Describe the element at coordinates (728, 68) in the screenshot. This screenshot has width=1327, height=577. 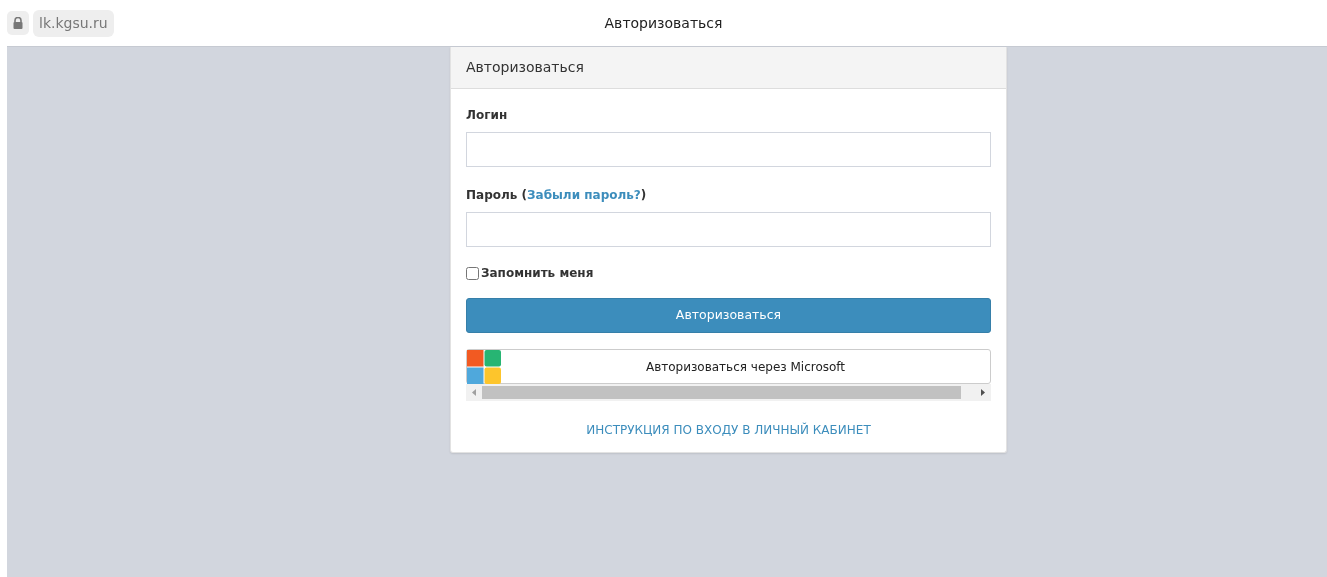
I see `card-title: Авторизоваться` at that location.